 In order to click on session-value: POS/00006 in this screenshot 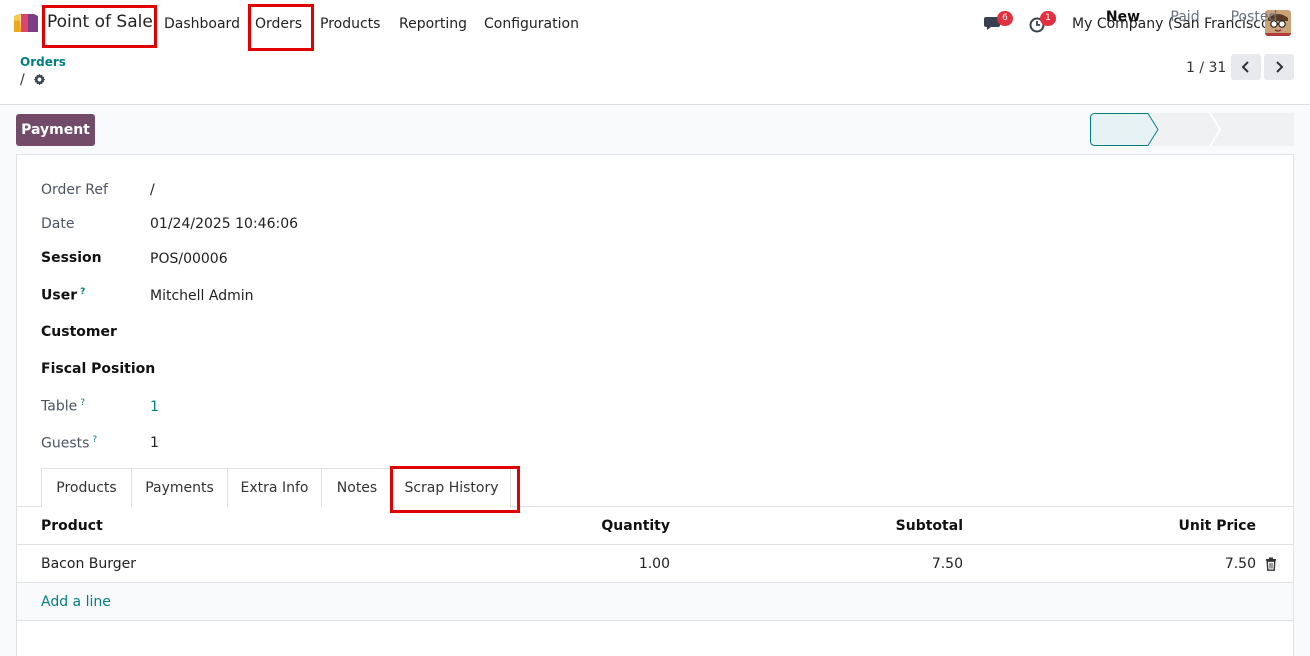, I will do `click(189, 259)`.